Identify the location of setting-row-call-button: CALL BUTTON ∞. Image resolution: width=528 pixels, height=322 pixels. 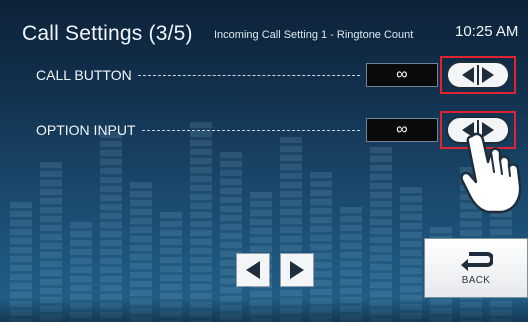
(264, 75).